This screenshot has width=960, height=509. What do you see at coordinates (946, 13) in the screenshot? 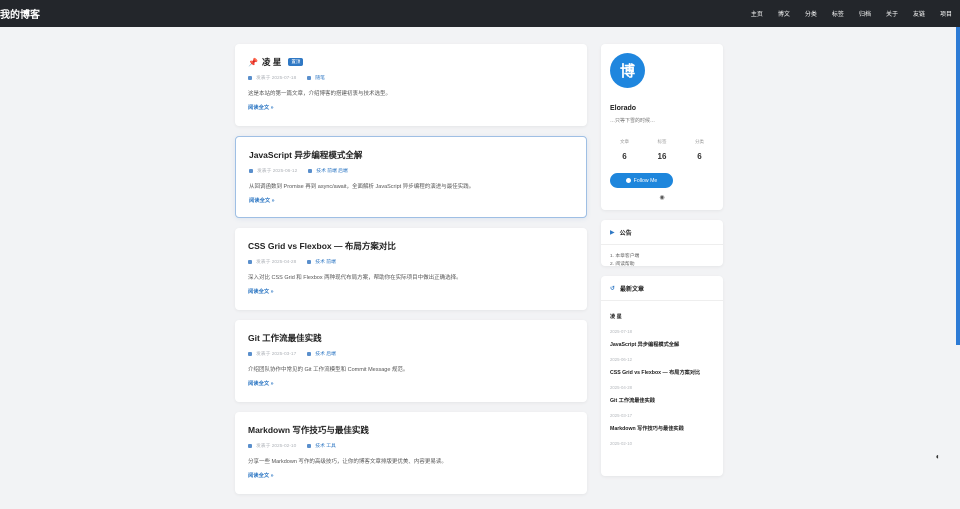
I see `nav-projects: 项目` at bounding box center [946, 13].